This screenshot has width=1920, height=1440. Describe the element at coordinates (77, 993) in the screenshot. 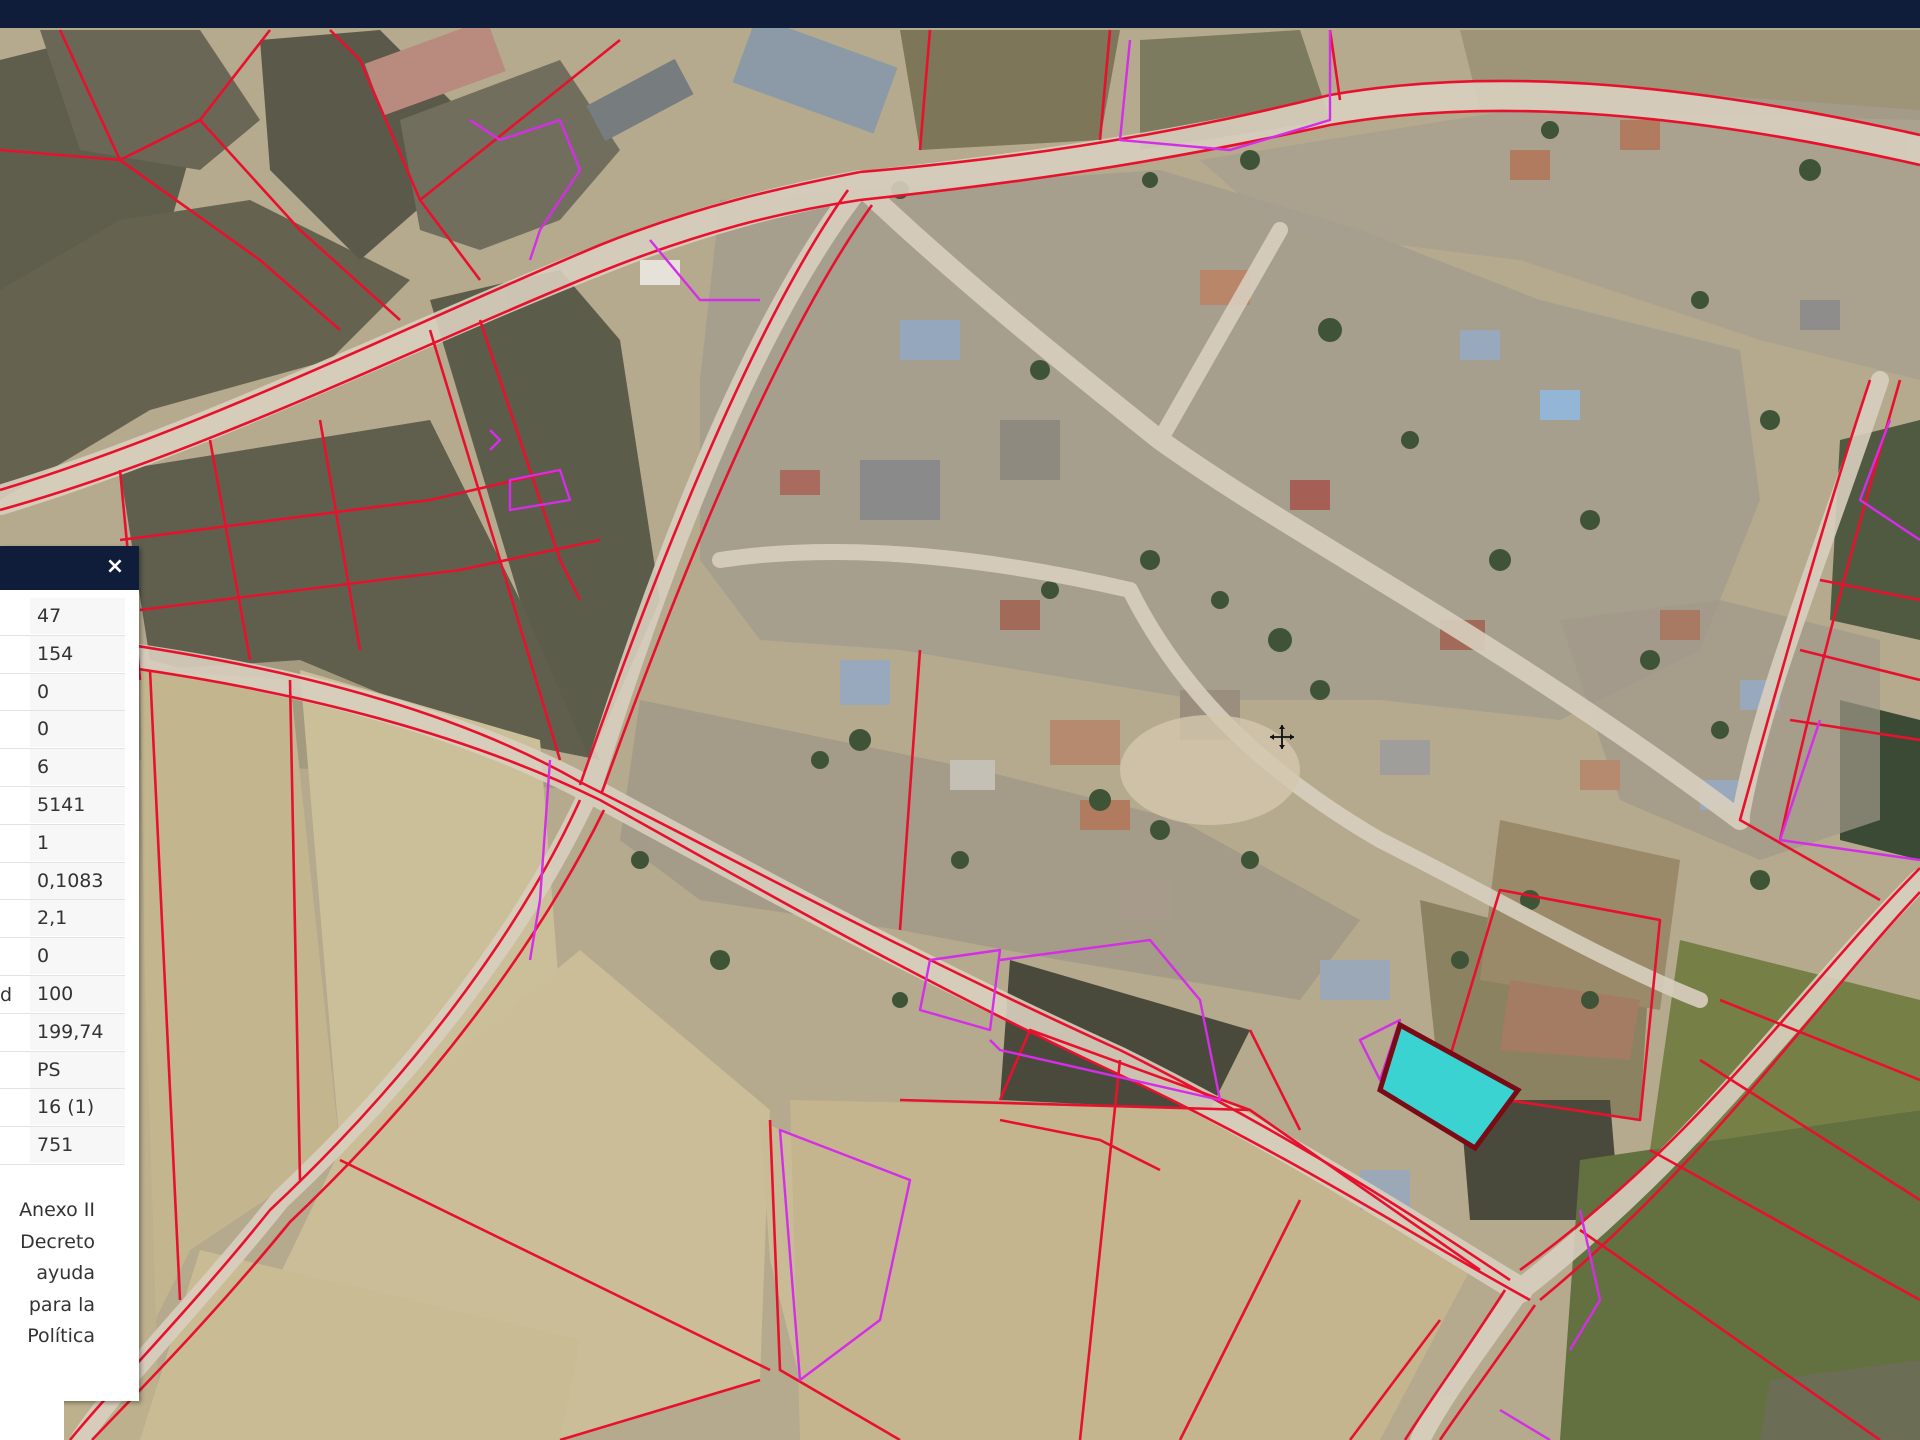

I see `attribute-value: 100` at that location.